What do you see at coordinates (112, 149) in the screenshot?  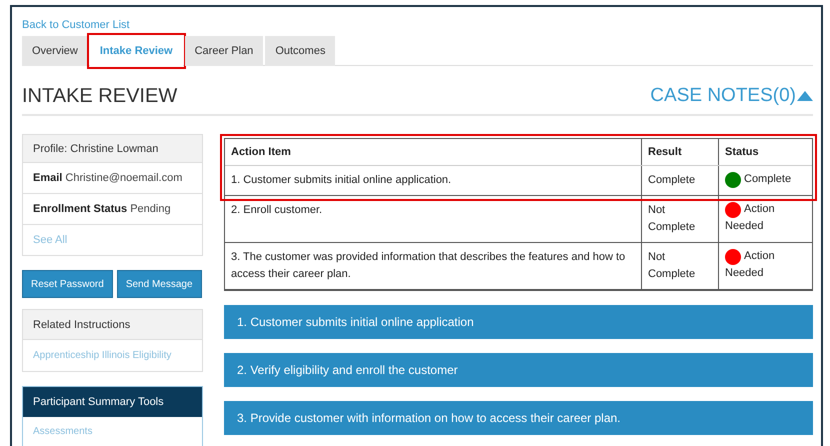 I see `profile-header: Profile: Christine Lowman` at bounding box center [112, 149].